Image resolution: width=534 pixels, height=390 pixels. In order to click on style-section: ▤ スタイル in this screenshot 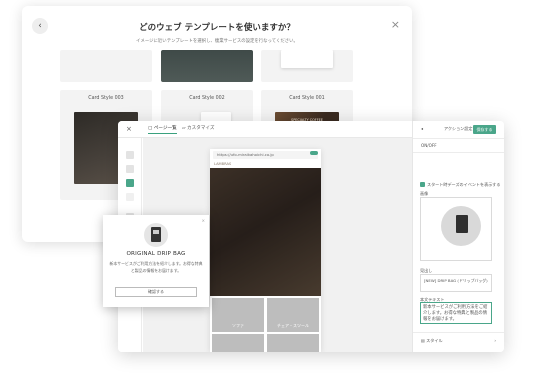, I will do `click(432, 341)`.